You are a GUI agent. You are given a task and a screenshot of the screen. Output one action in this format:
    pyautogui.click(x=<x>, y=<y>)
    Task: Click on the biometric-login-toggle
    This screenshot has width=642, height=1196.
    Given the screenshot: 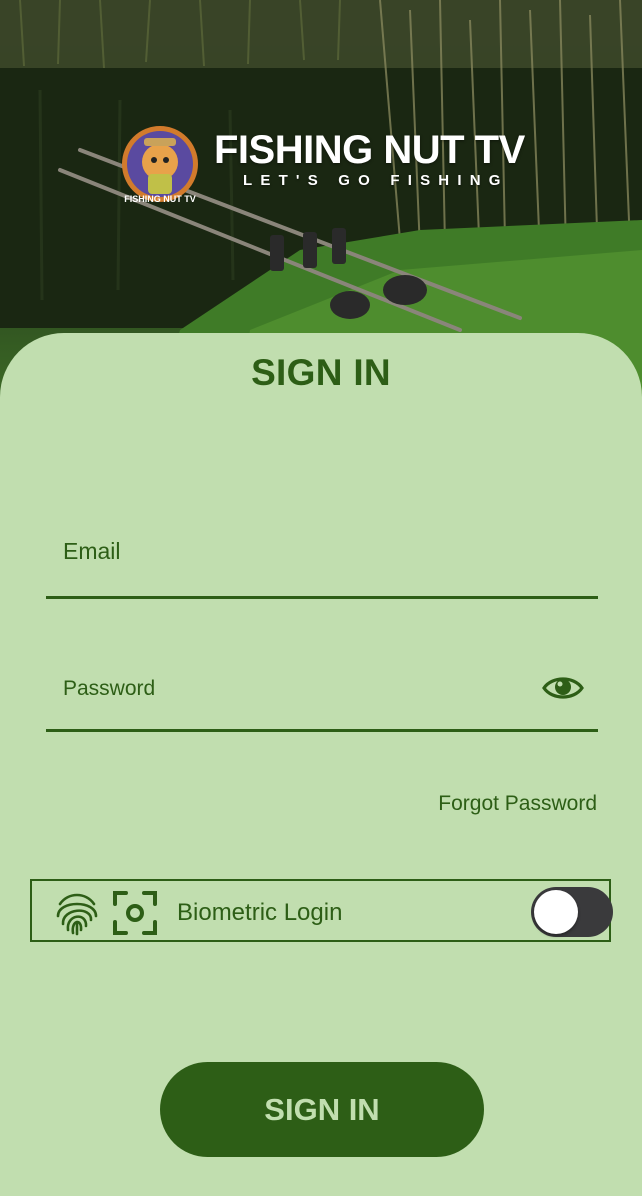 What is the action you would take?
    pyautogui.click(x=572, y=912)
    